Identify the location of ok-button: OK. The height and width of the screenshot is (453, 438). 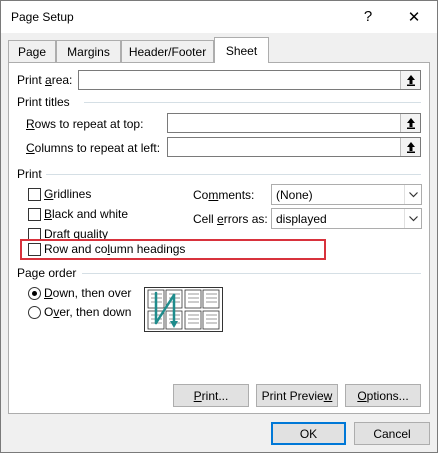
(308, 433).